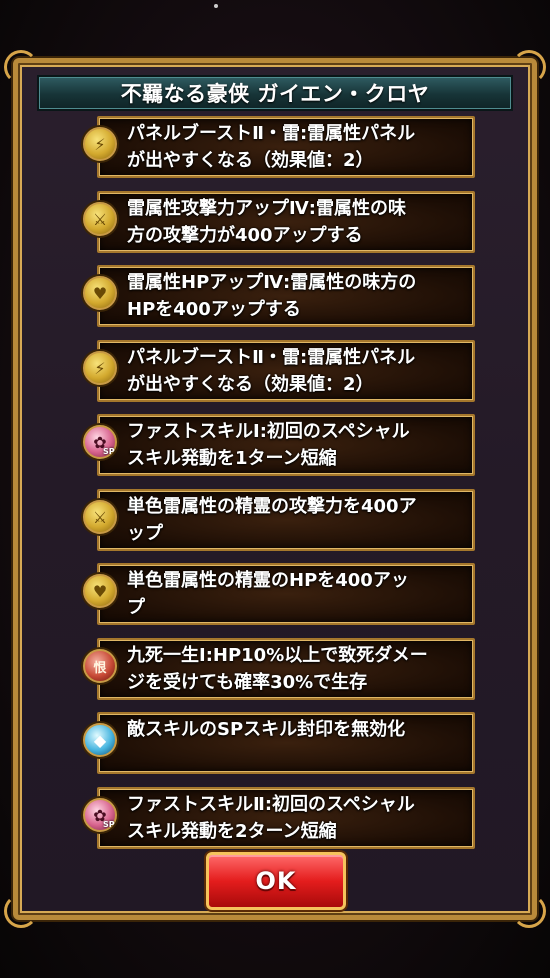 The width and height of the screenshot is (550, 978). What do you see at coordinates (529, 911) in the screenshot?
I see `frame-ornament-bottom-right` at bounding box center [529, 911].